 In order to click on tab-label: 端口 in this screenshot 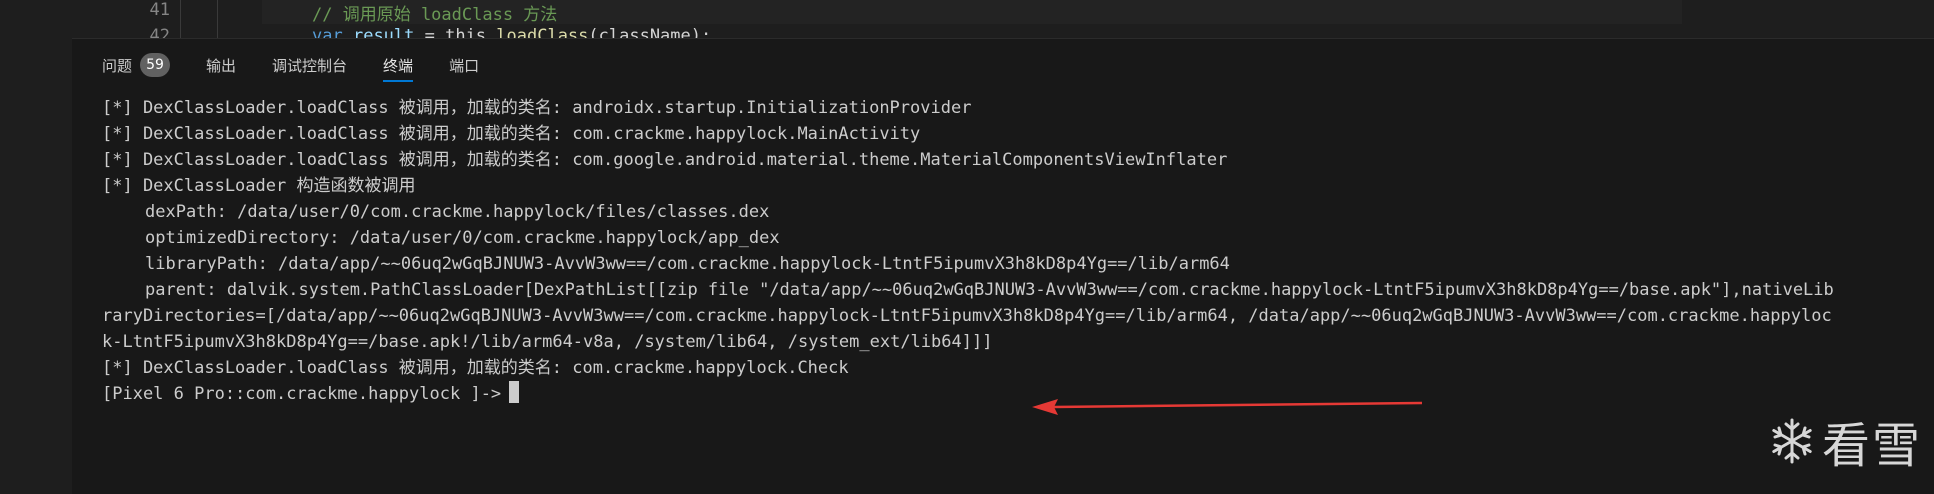, I will do `click(464, 65)`.